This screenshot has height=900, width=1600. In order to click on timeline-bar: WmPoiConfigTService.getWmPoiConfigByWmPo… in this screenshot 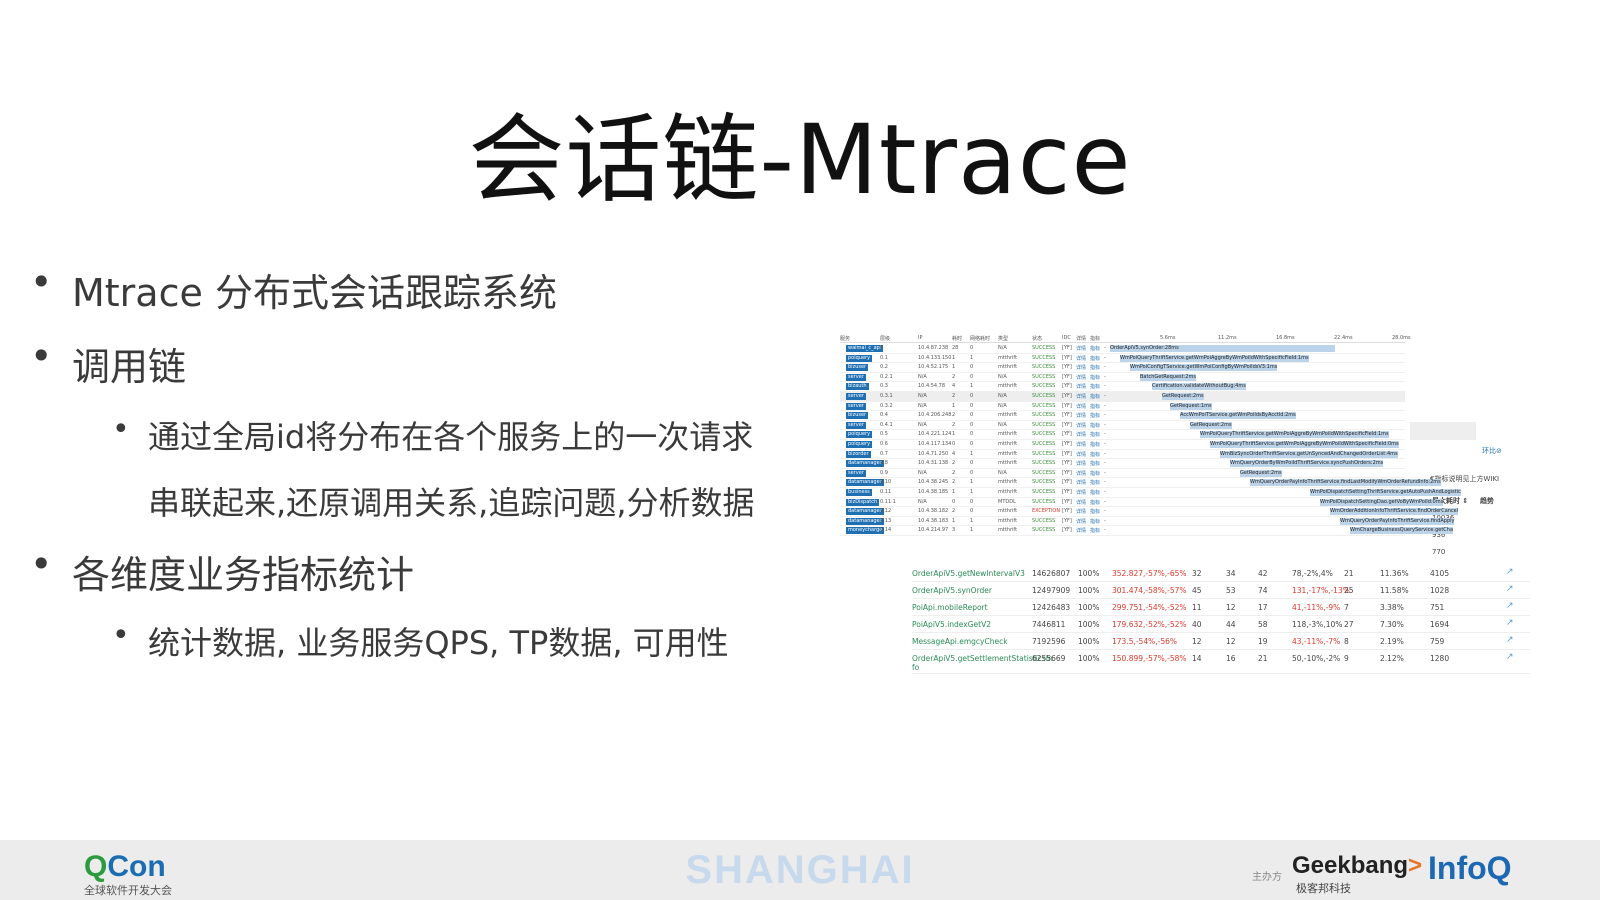, I will do `click(1204, 368)`.